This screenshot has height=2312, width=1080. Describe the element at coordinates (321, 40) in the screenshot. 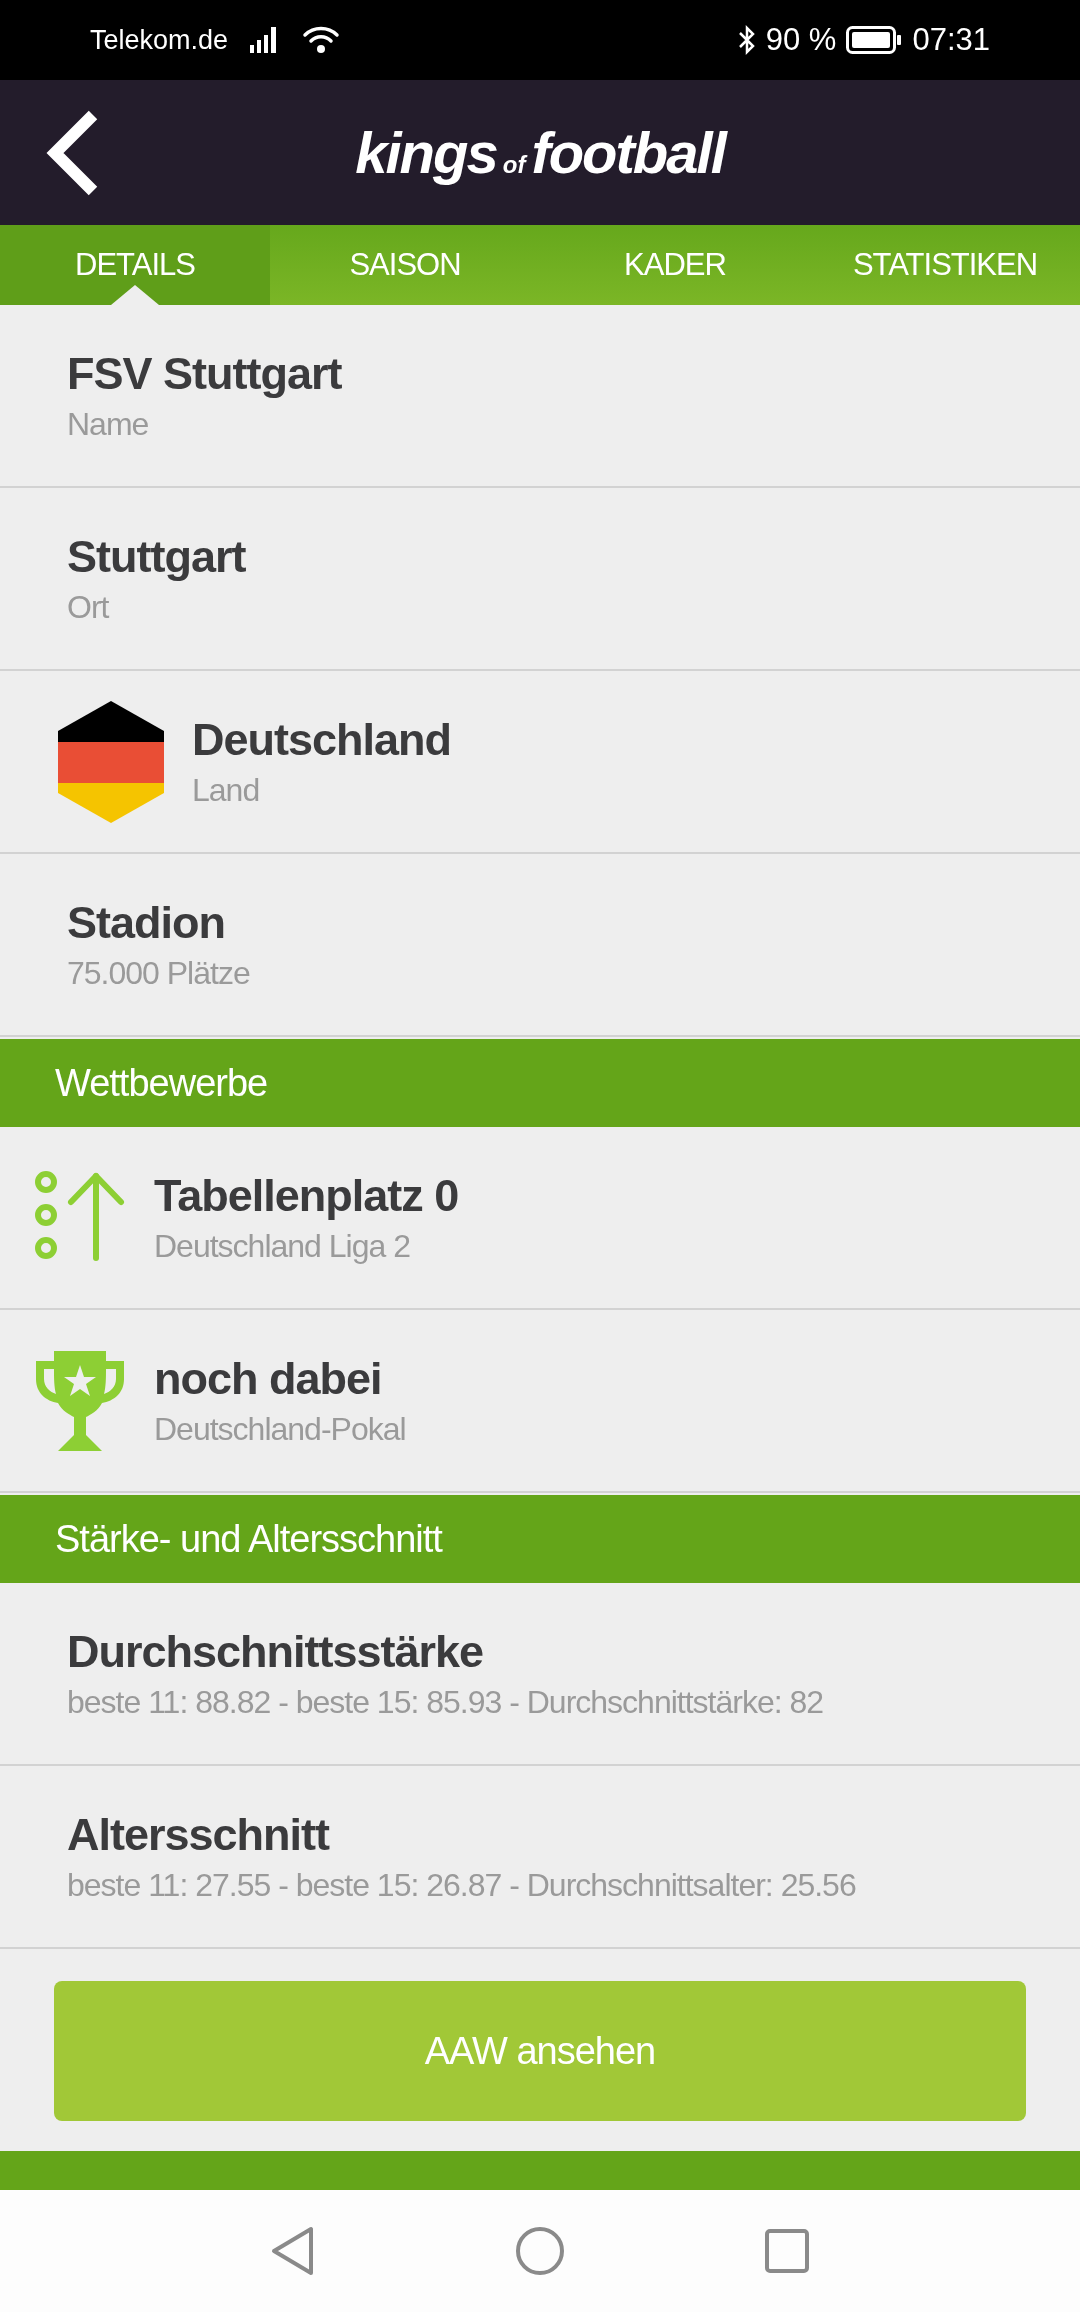

I see `wifi-icon` at that location.